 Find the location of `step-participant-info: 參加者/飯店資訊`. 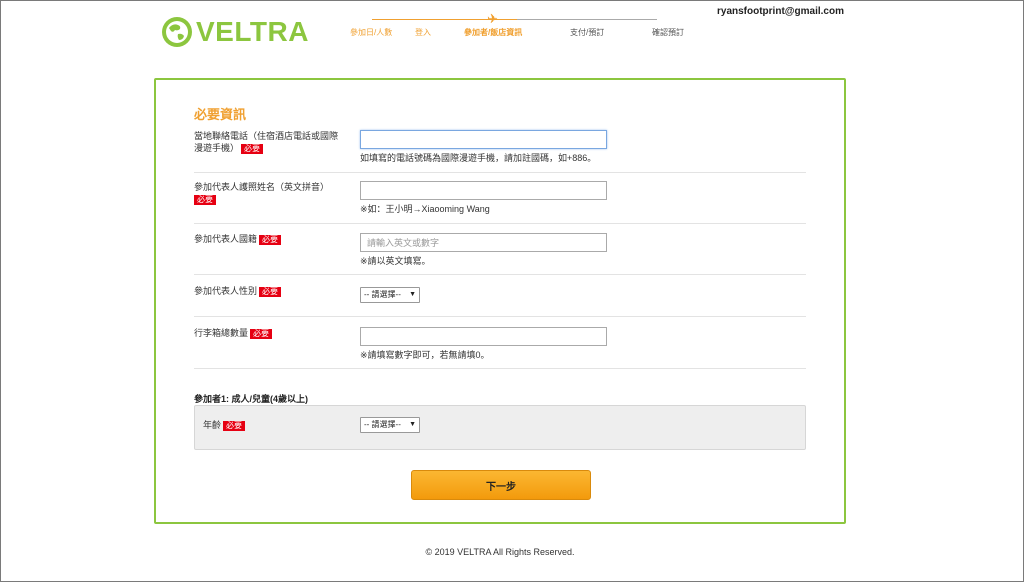

step-participant-info: 參加者/飯店資訊 is located at coordinates (493, 32).